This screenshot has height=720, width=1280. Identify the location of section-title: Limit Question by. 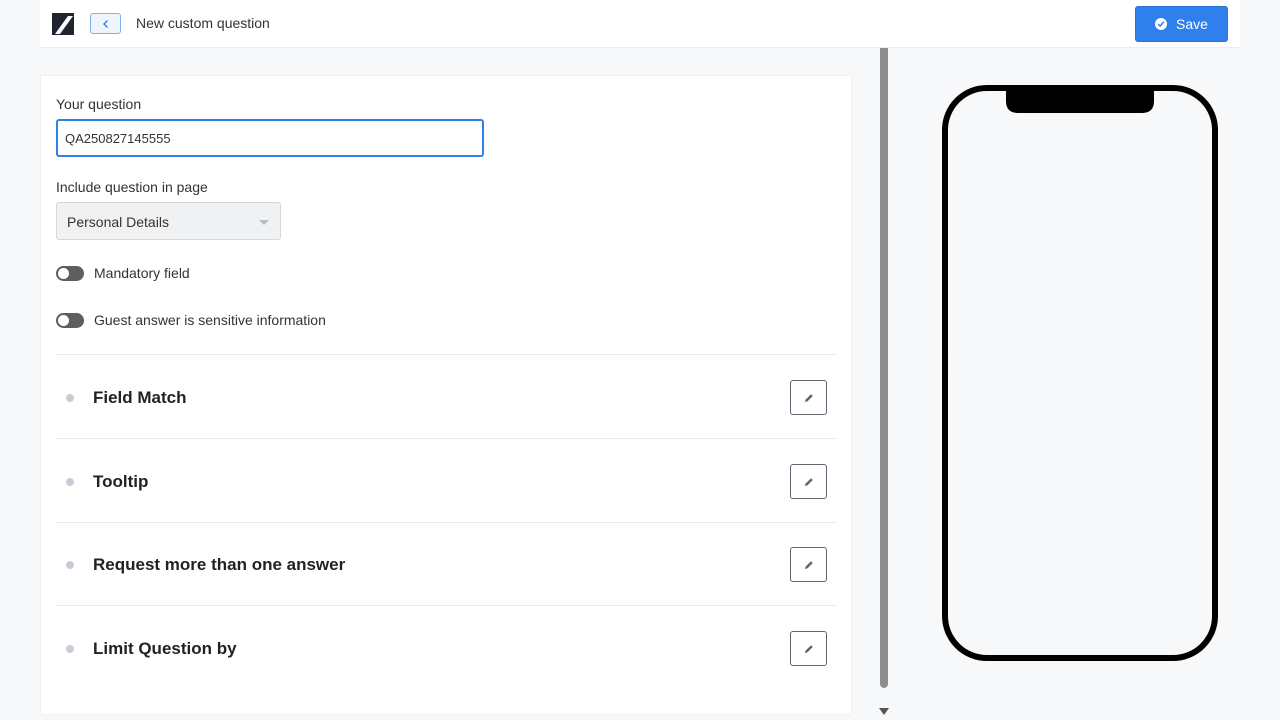
(165, 648).